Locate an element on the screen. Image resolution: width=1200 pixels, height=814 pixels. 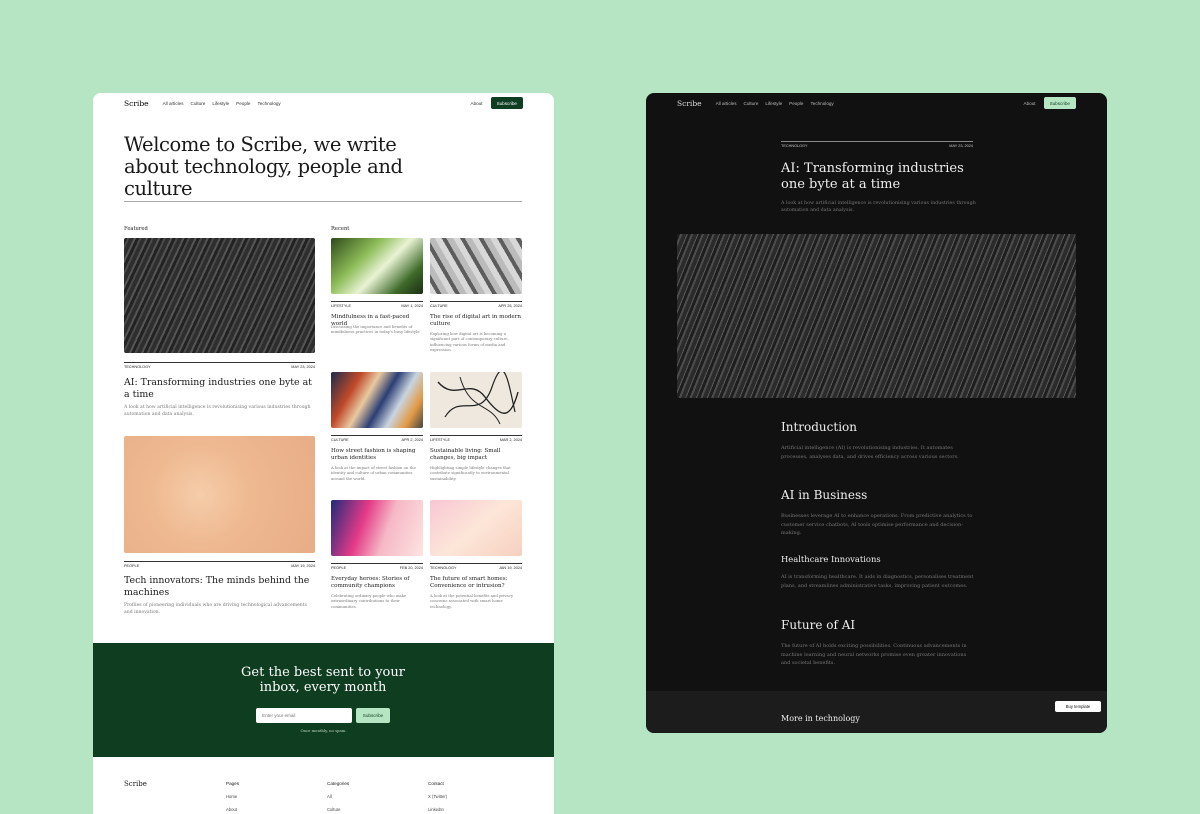
post-date: APR 25, 2024 is located at coordinates (510, 306).